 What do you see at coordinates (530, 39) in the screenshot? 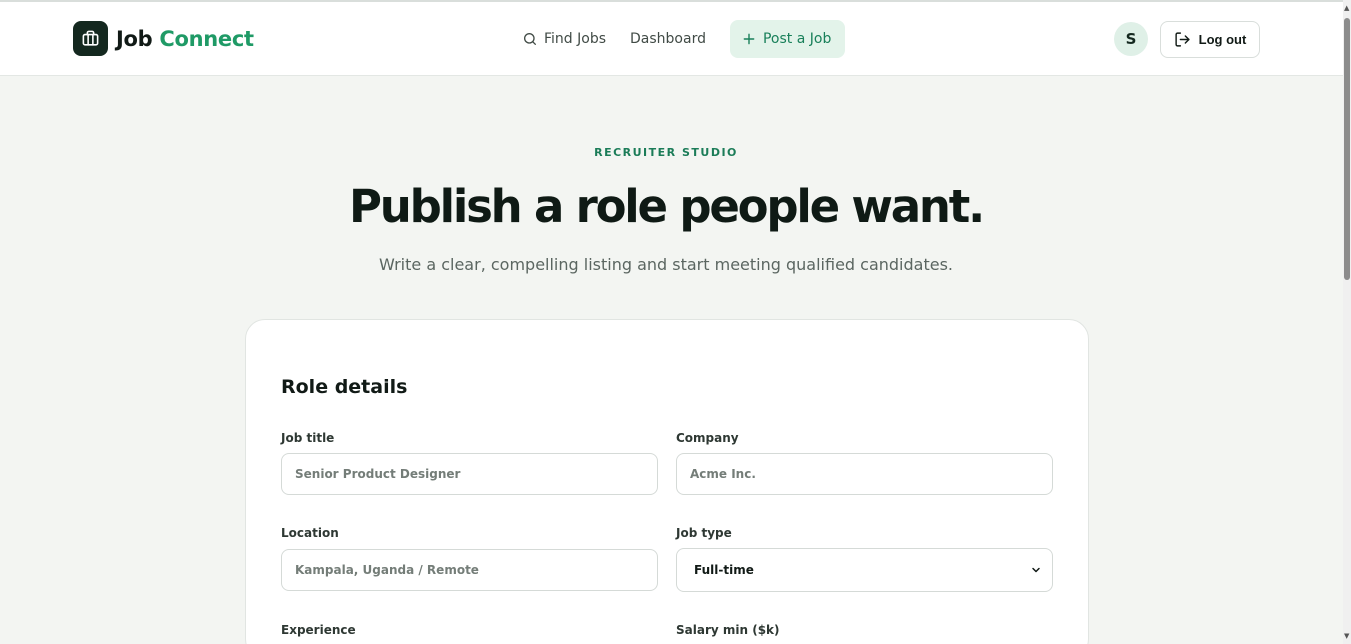
I see `search-icon` at bounding box center [530, 39].